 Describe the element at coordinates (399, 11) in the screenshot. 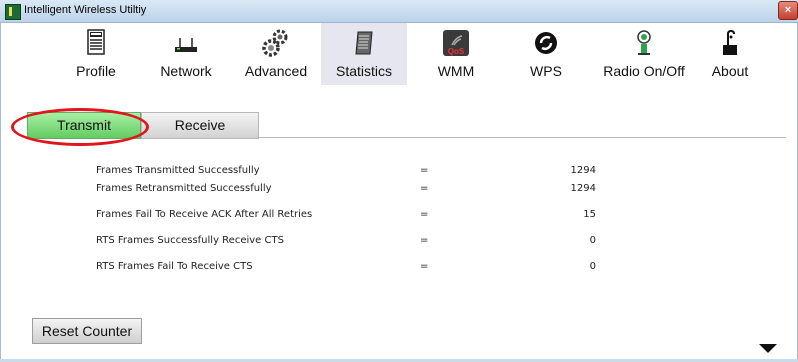

I see `title-bar: Intelligent Wireless Utiltiy ×` at that location.